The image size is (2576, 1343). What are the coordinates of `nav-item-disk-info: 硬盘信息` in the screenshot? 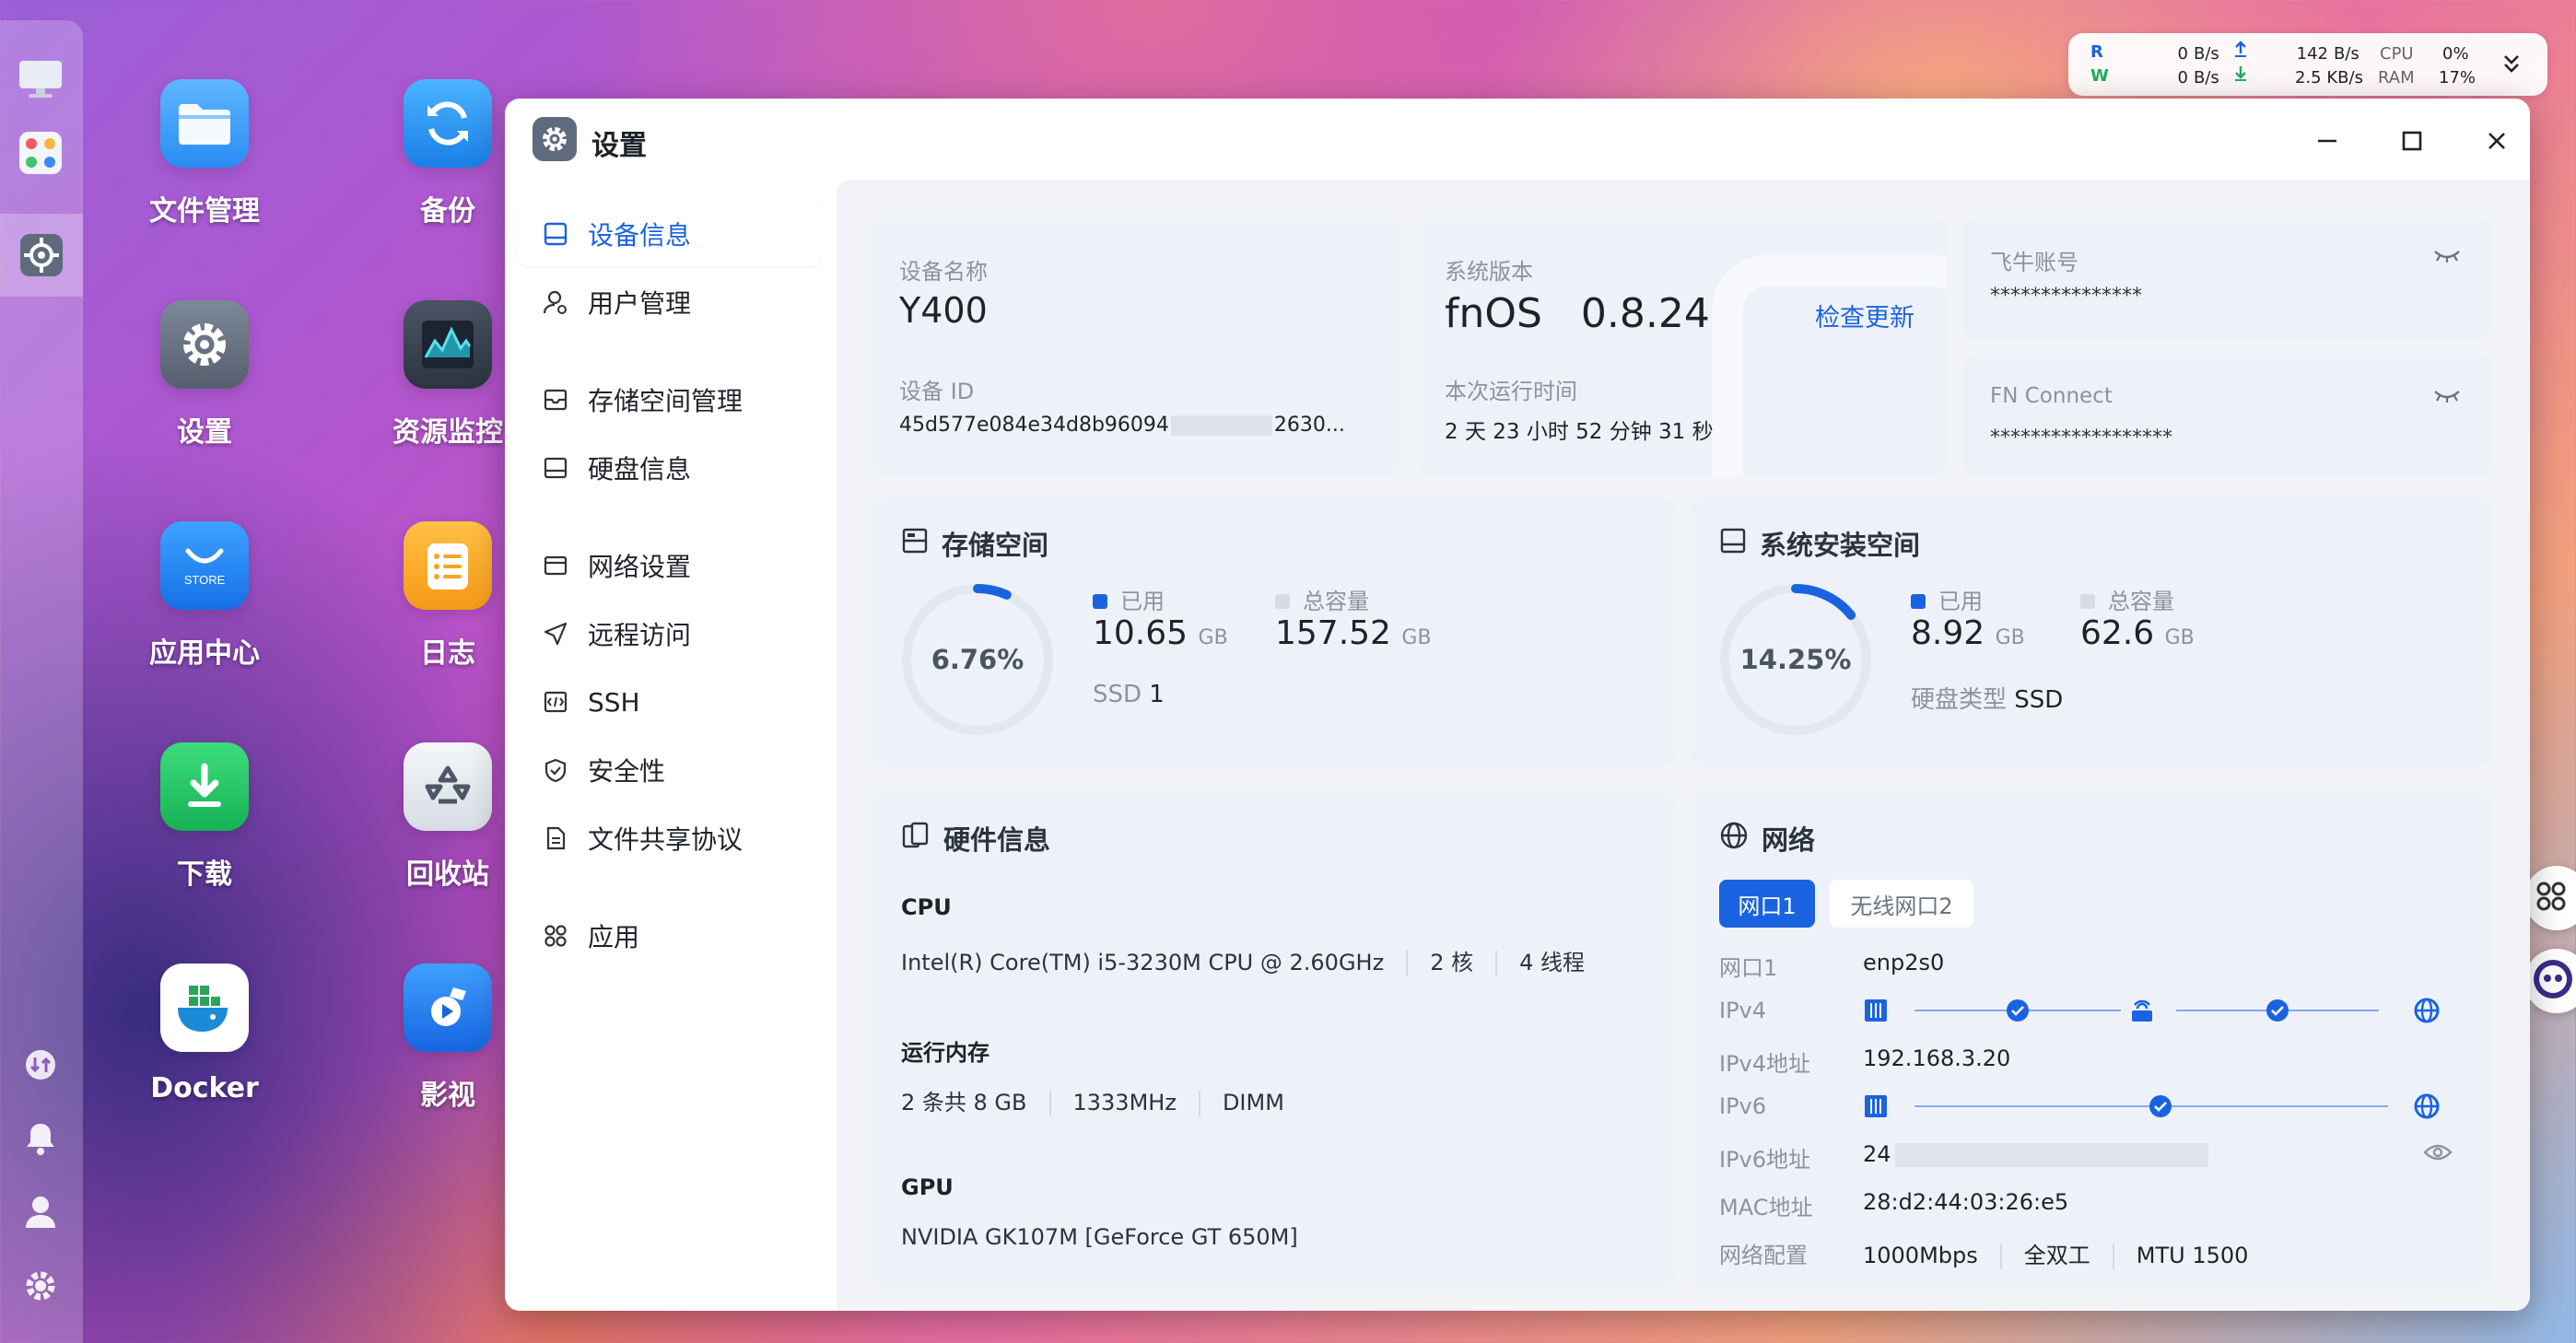 It's located at (669, 468).